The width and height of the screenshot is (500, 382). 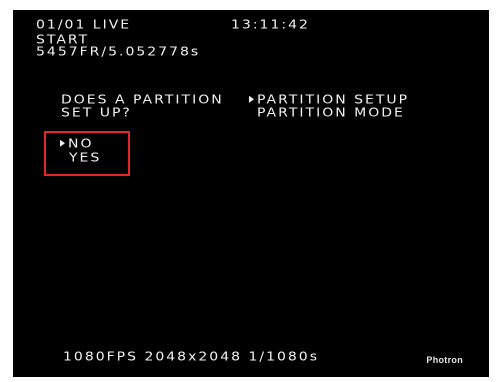 What do you see at coordinates (142, 100) in the screenshot?
I see `partition-question-line1: DOES A PARTITION` at bounding box center [142, 100].